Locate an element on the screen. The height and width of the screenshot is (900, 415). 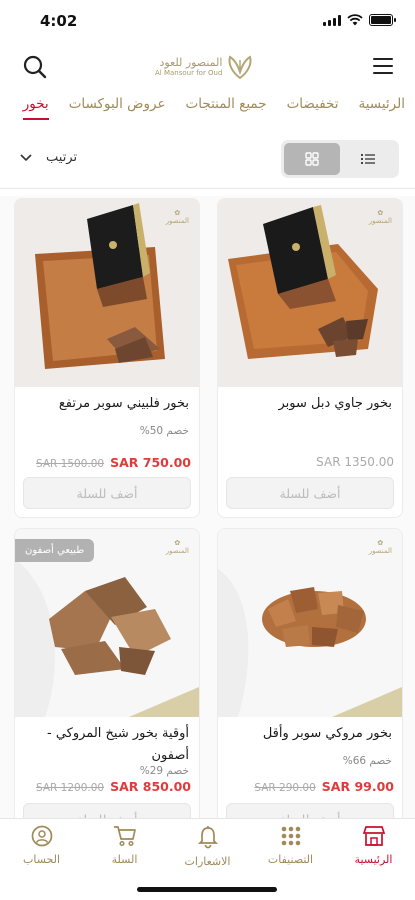
grid-icon is located at coordinates (312, 159).